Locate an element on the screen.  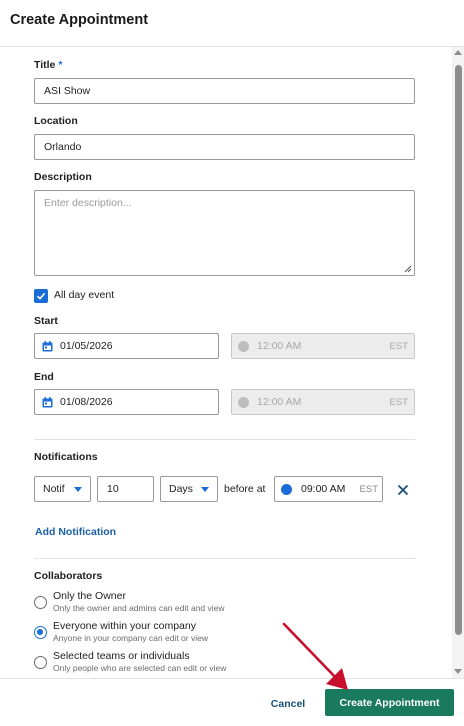
notification-type-select: Notif is located at coordinates (62, 489).